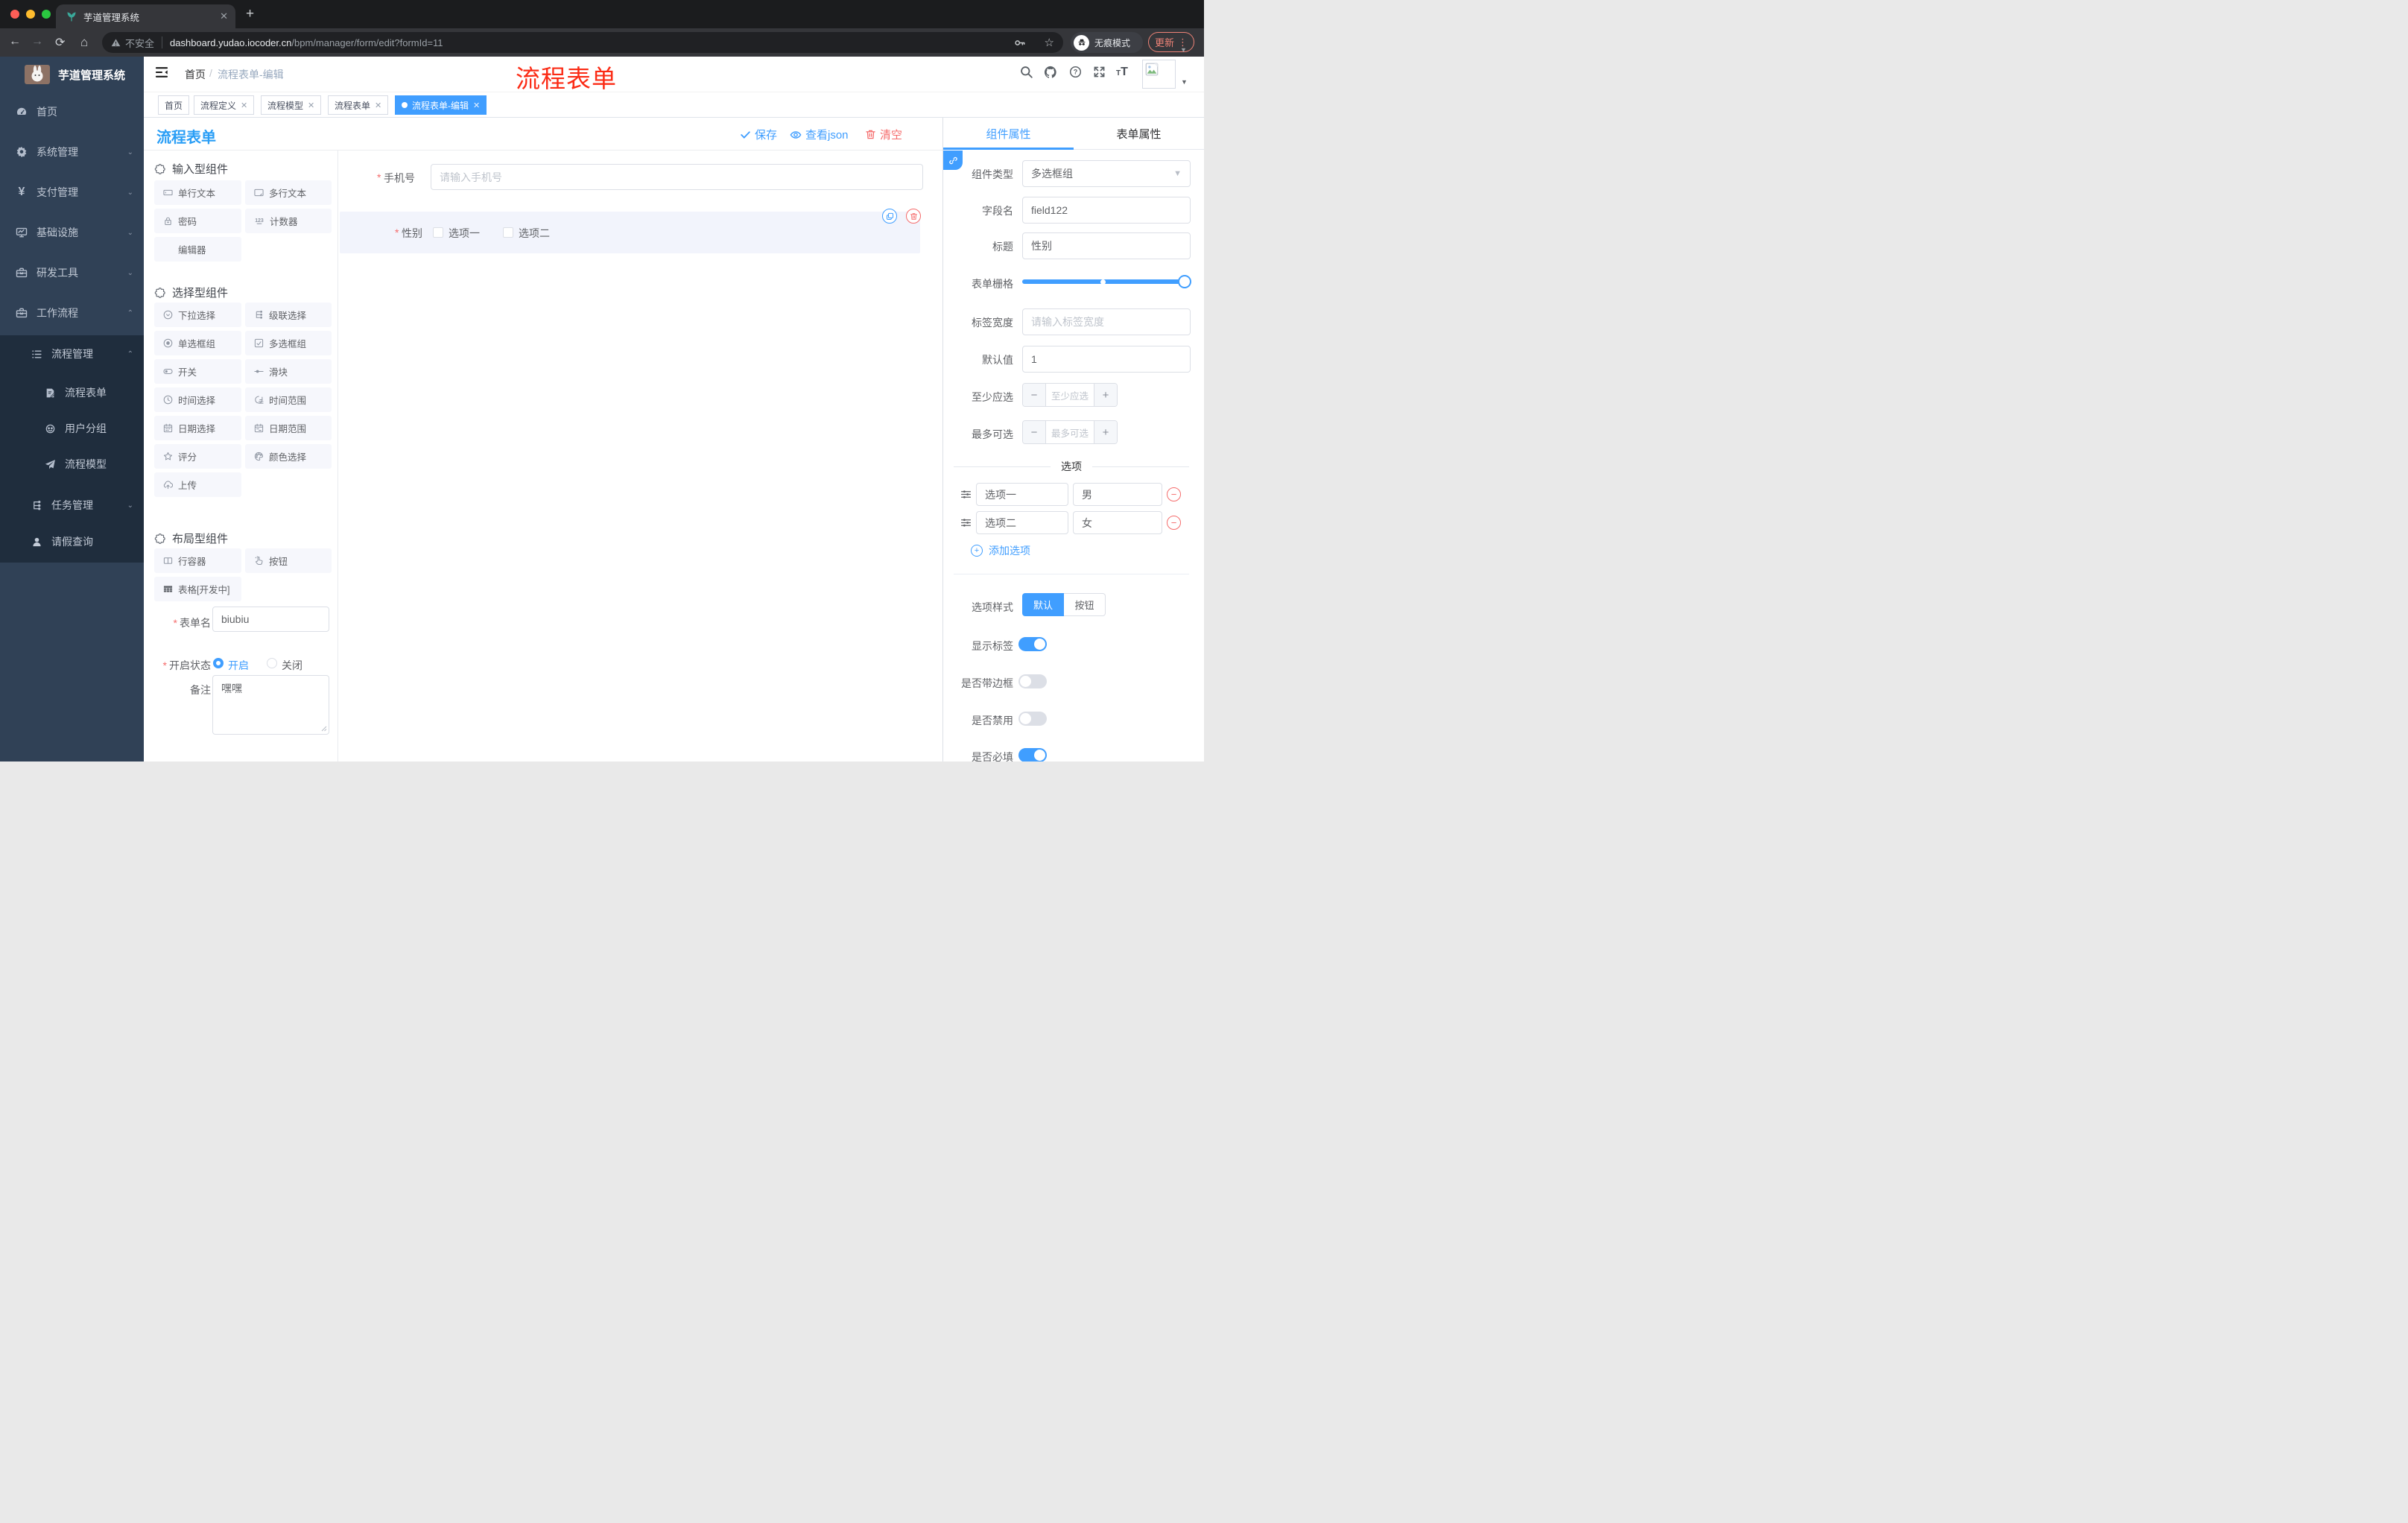 This screenshot has height=1523, width=2408. What do you see at coordinates (288, 457) in the screenshot?
I see `component-color: 颜色选择` at bounding box center [288, 457].